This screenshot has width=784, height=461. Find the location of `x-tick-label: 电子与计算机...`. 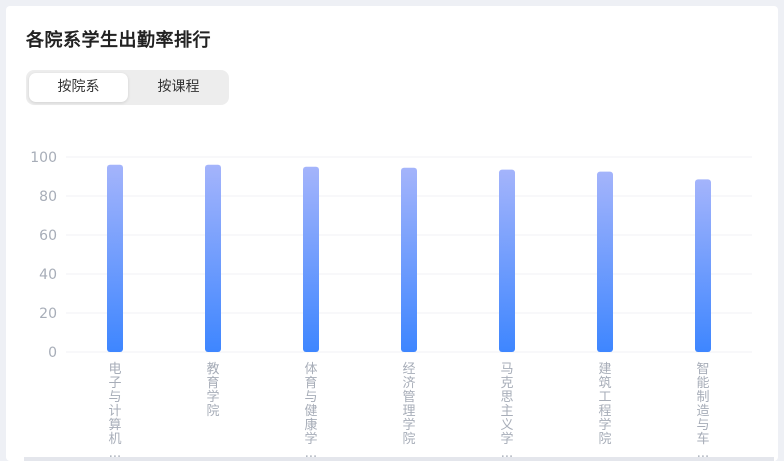

x-tick-label: 电子与计算机... is located at coordinates (114, 411).